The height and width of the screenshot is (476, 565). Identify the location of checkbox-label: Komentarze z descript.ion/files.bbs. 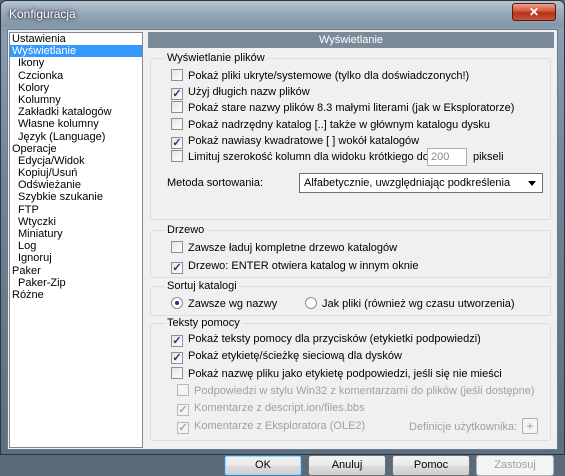
(279, 408).